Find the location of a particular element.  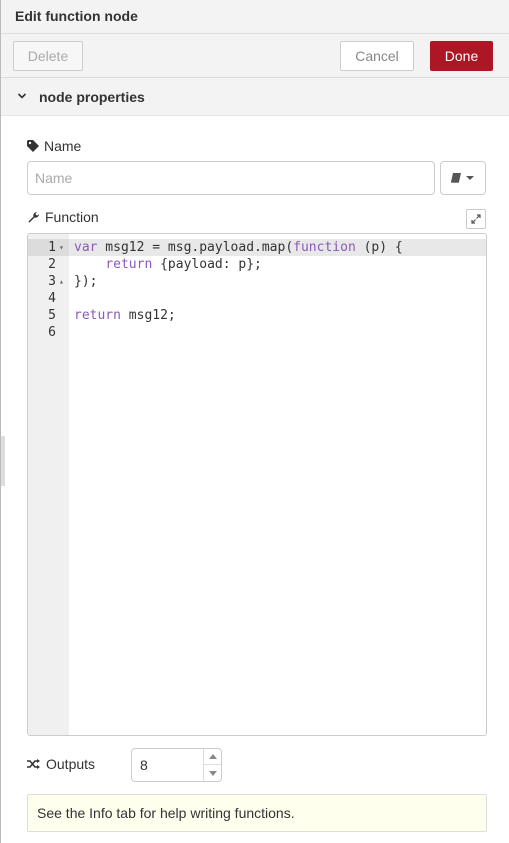

cancel-button: Cancel is located at coordinates (377, 56).